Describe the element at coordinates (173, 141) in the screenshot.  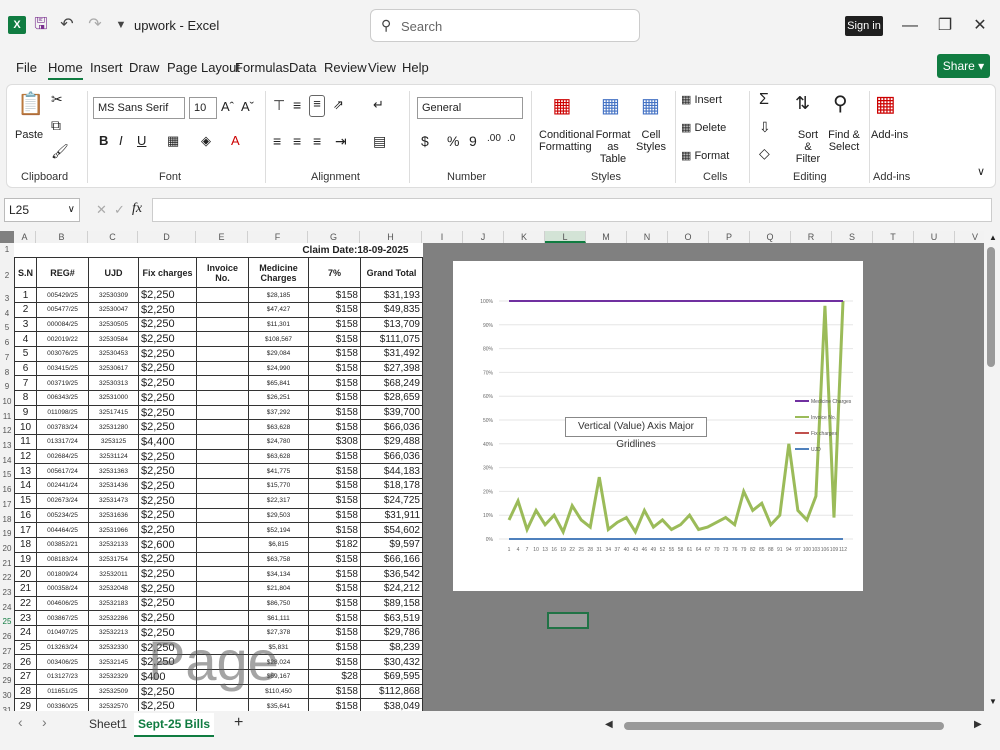
I see `borders-icon: ▦` at that location.